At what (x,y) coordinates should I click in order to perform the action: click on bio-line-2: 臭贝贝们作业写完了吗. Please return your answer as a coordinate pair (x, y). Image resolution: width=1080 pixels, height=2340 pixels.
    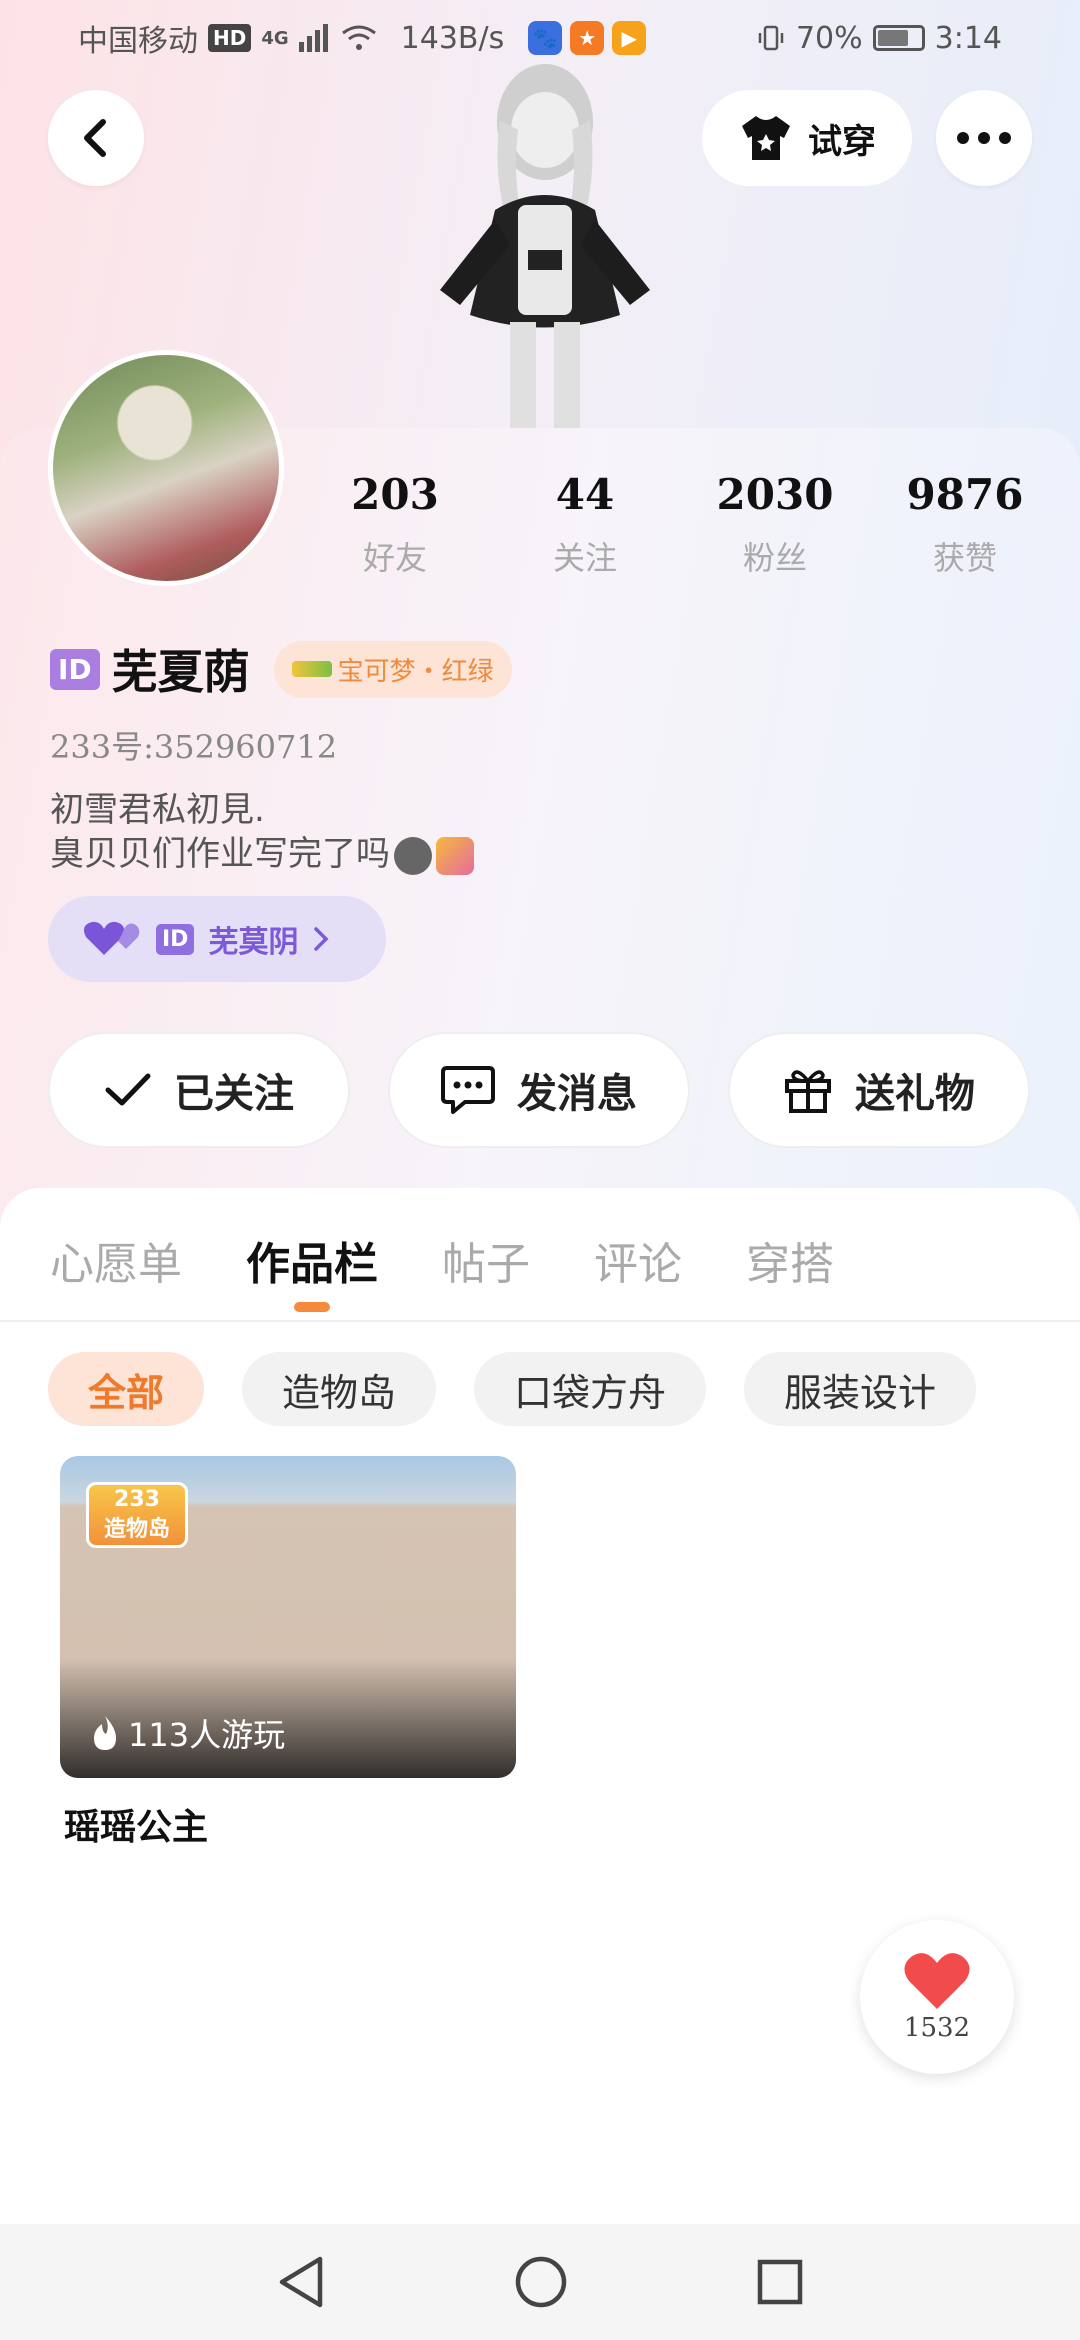
    Looking at the image, I should click on (220, 854).